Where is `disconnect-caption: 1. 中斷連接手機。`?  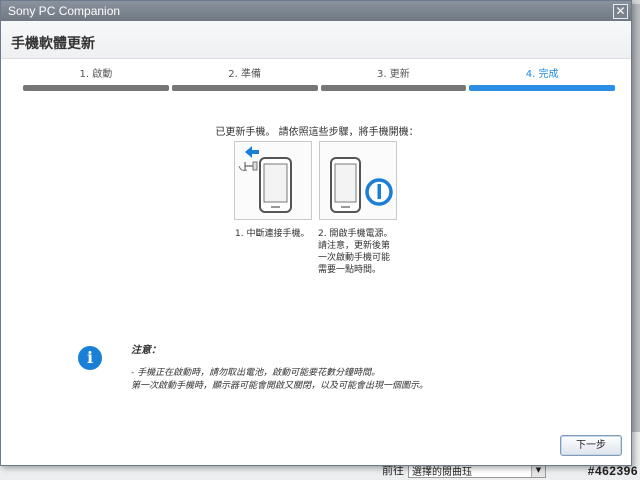 disconnect-caption: 1. 中斷連接手機。 is located at coordinates (272, 234).